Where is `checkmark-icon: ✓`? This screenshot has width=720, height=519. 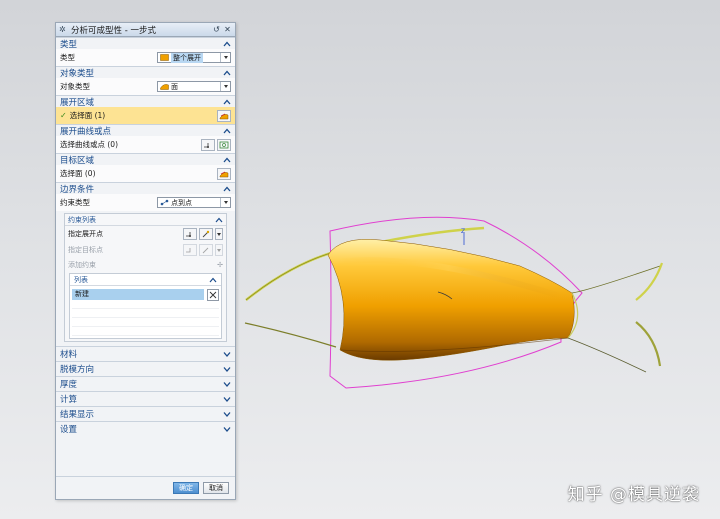 checkmark-icon: ✓ is located at coordinates (63, 115).